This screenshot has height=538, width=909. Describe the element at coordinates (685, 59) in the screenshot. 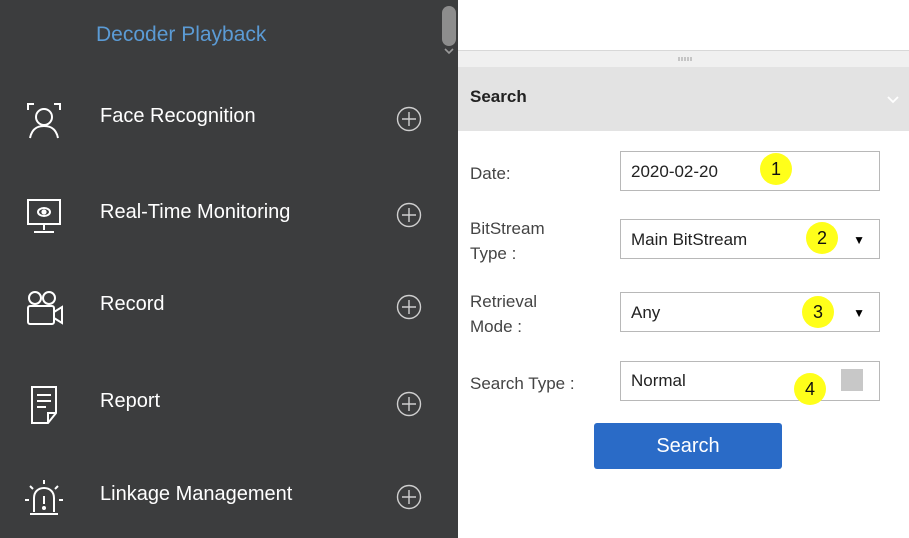

I see `drag-handle-icon` at that location.